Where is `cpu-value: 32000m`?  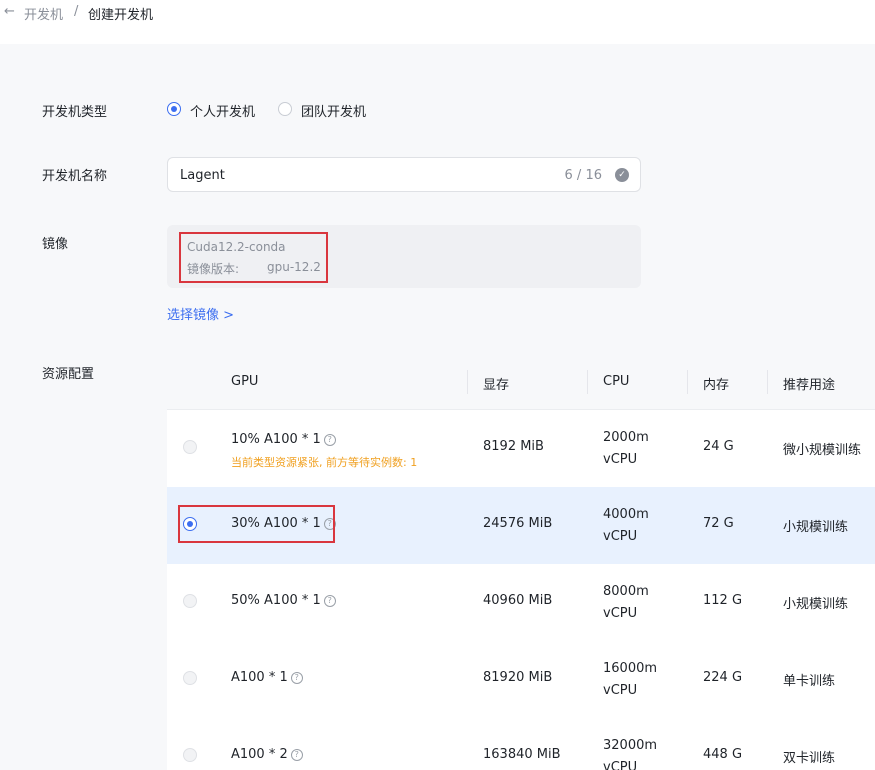
cpu-value: 32000m is located at coordinates (630, 745).